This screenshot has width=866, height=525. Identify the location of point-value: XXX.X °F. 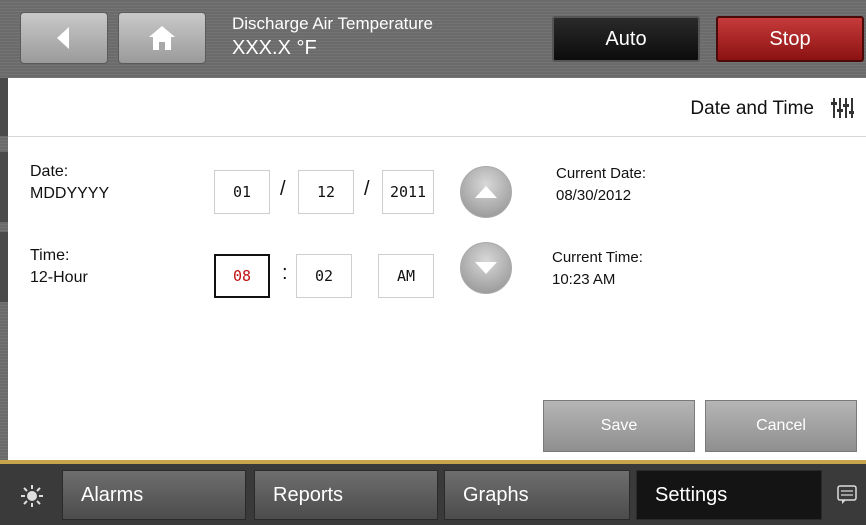
(274, 48).